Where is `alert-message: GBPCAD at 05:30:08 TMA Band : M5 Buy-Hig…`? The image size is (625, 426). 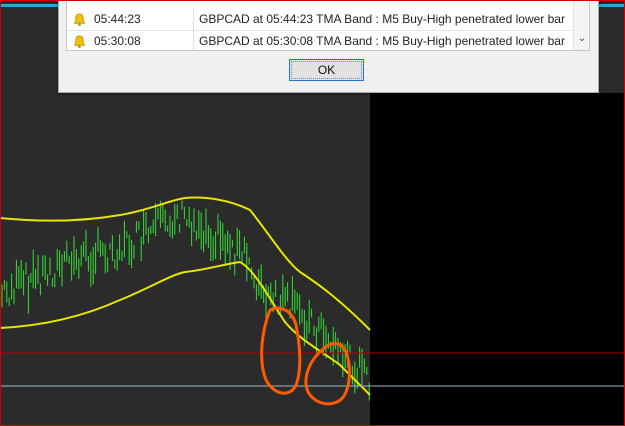
alert-message: GBPCAD at 05:30:08 TMA Band : M5 Buy-Hig… is located at coordinates (382, 41).